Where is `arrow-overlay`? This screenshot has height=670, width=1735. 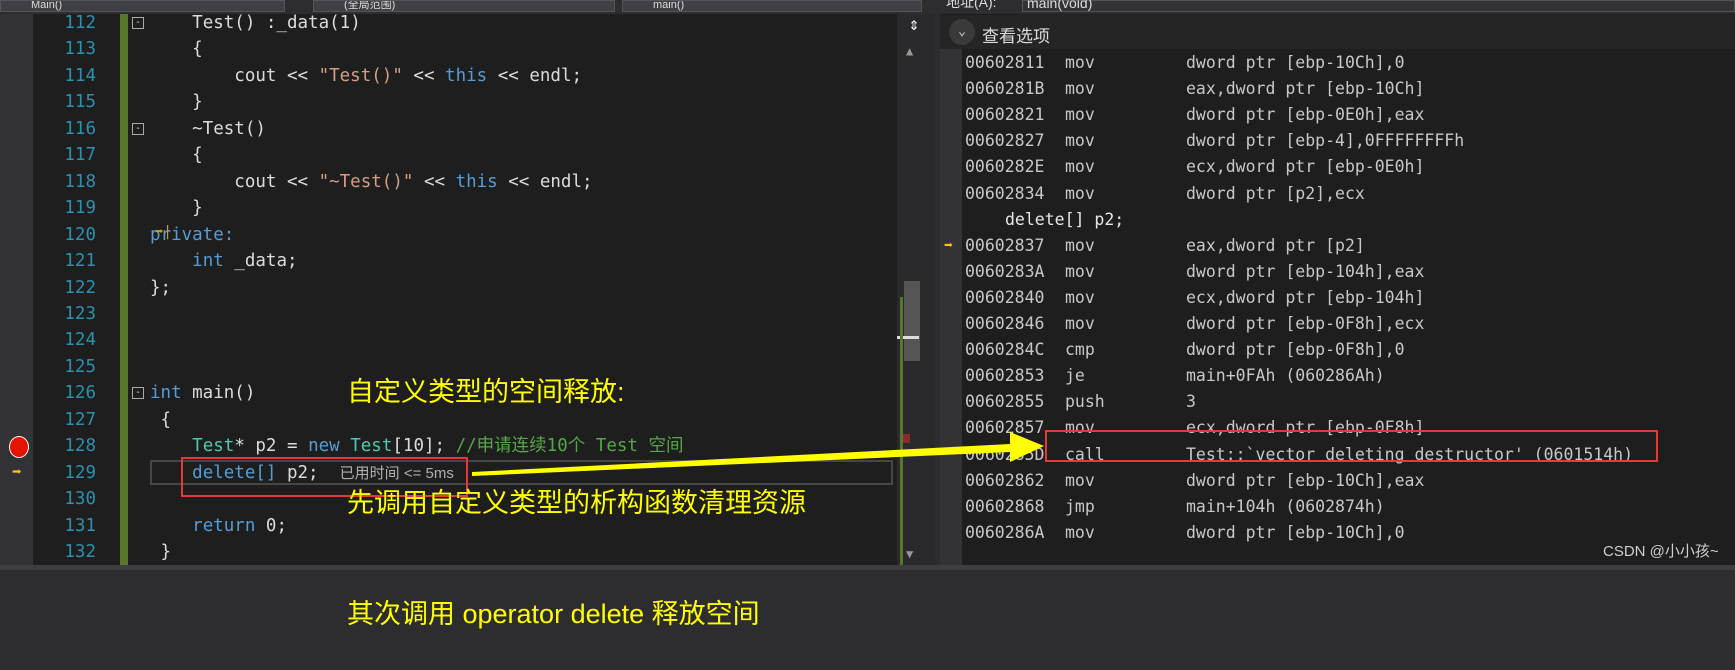
arrow-overlay is located at coordinates (758, 454).